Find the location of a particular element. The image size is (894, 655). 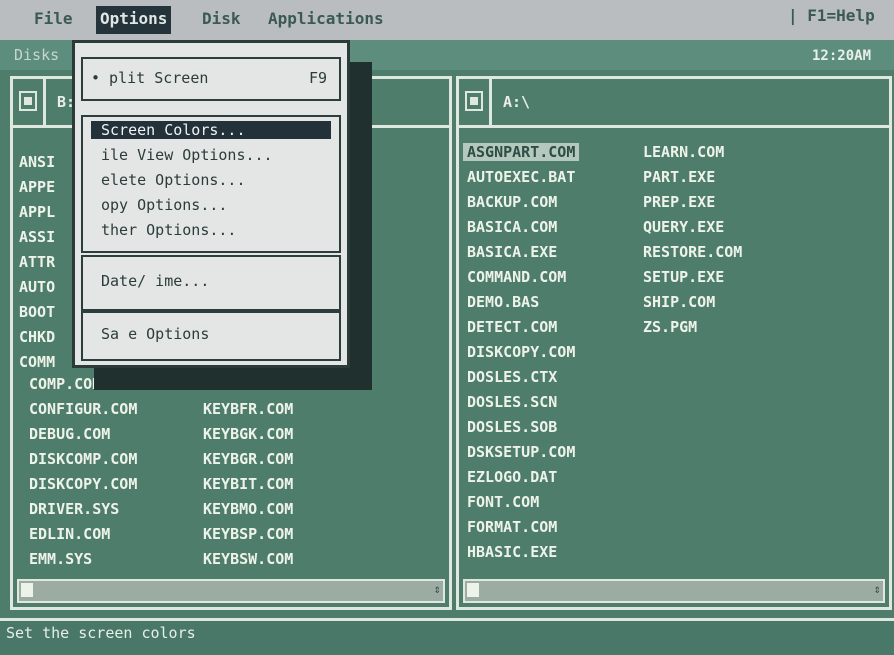

file-item: EZLOGO.DAT is located at coordinates (512, 477).